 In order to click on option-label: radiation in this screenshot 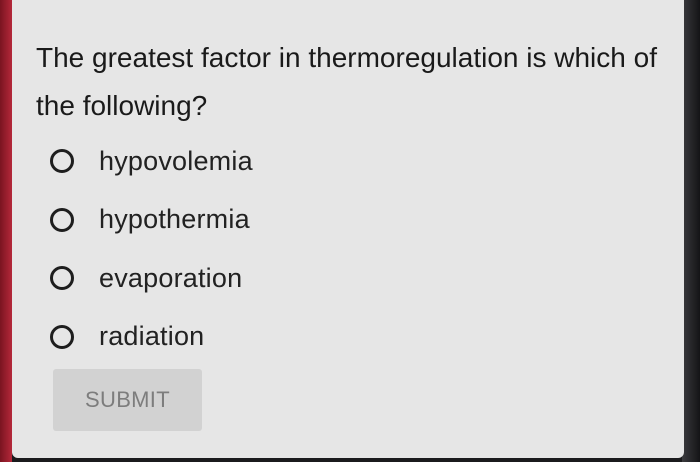, I will do `click(152, 336)`.